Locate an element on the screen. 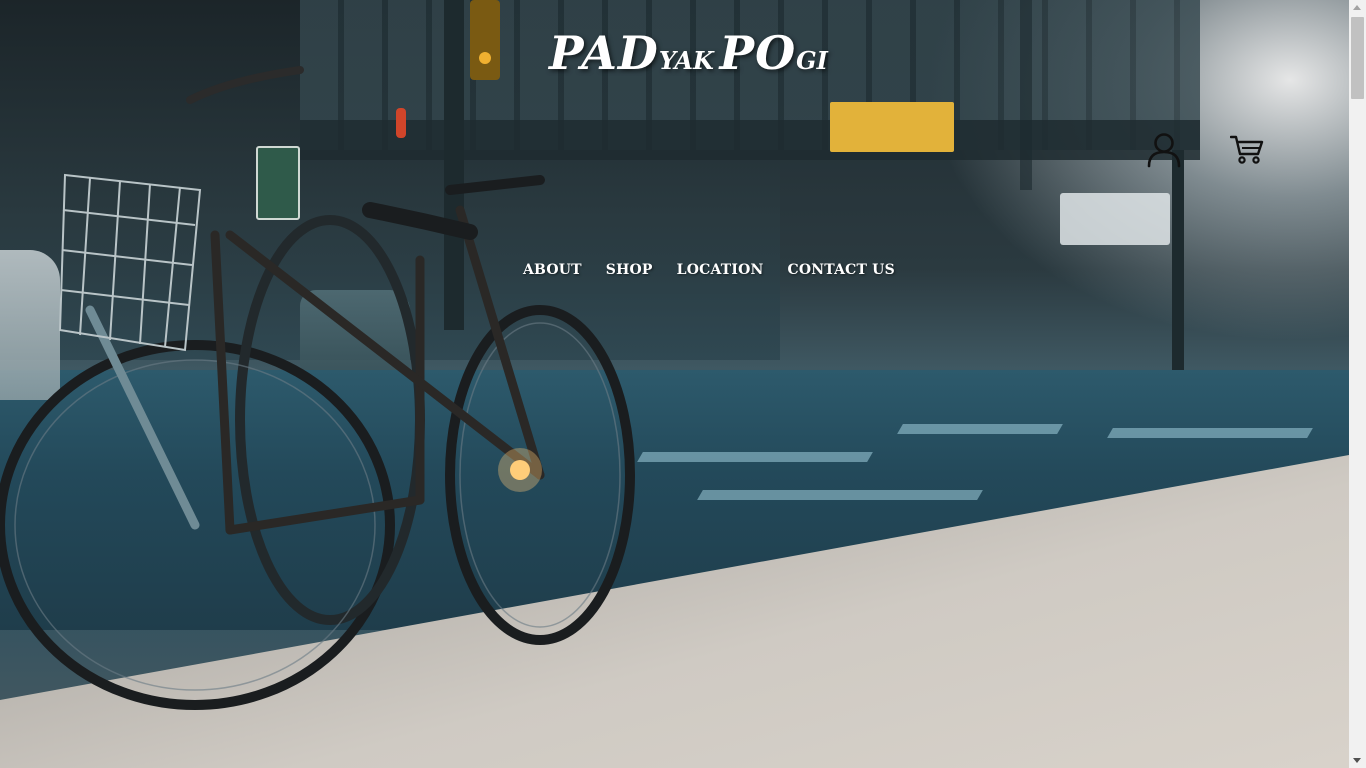  bicycle-basket is located at coordinates (130, 262).